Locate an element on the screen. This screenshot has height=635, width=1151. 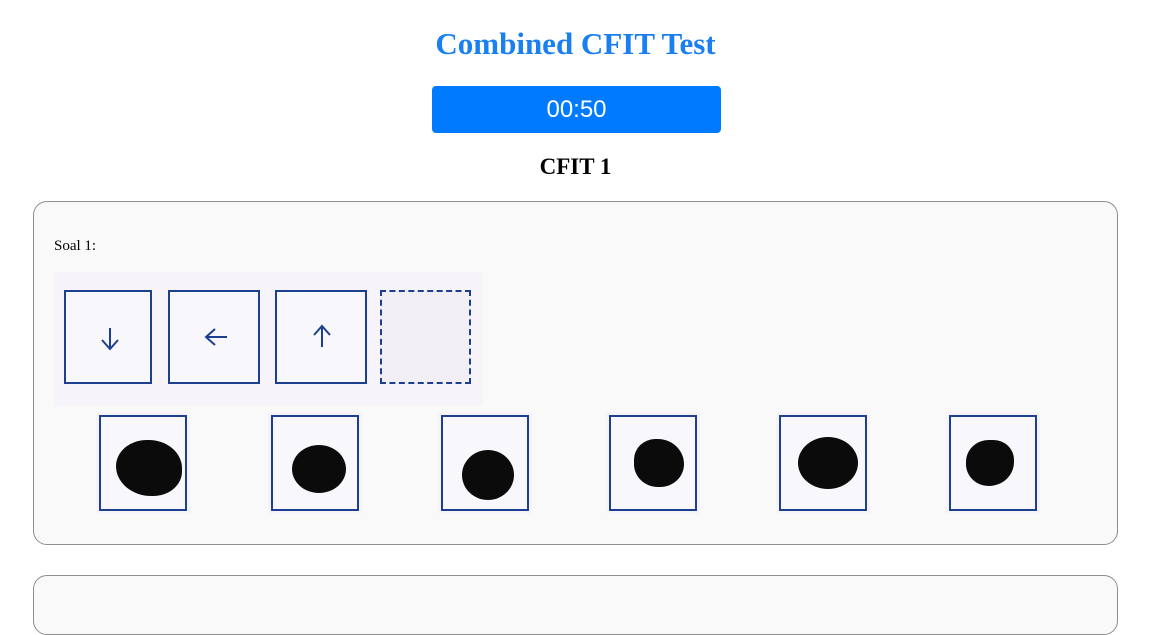
answer-options is located at coordinates (576, 465).